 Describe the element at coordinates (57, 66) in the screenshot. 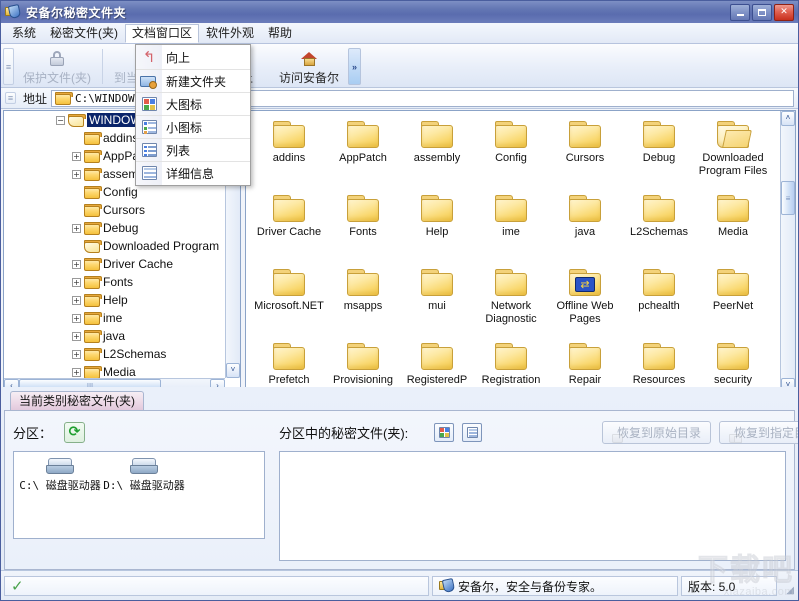

I see `protect-file-button: 保护文件(夹)` at that location.